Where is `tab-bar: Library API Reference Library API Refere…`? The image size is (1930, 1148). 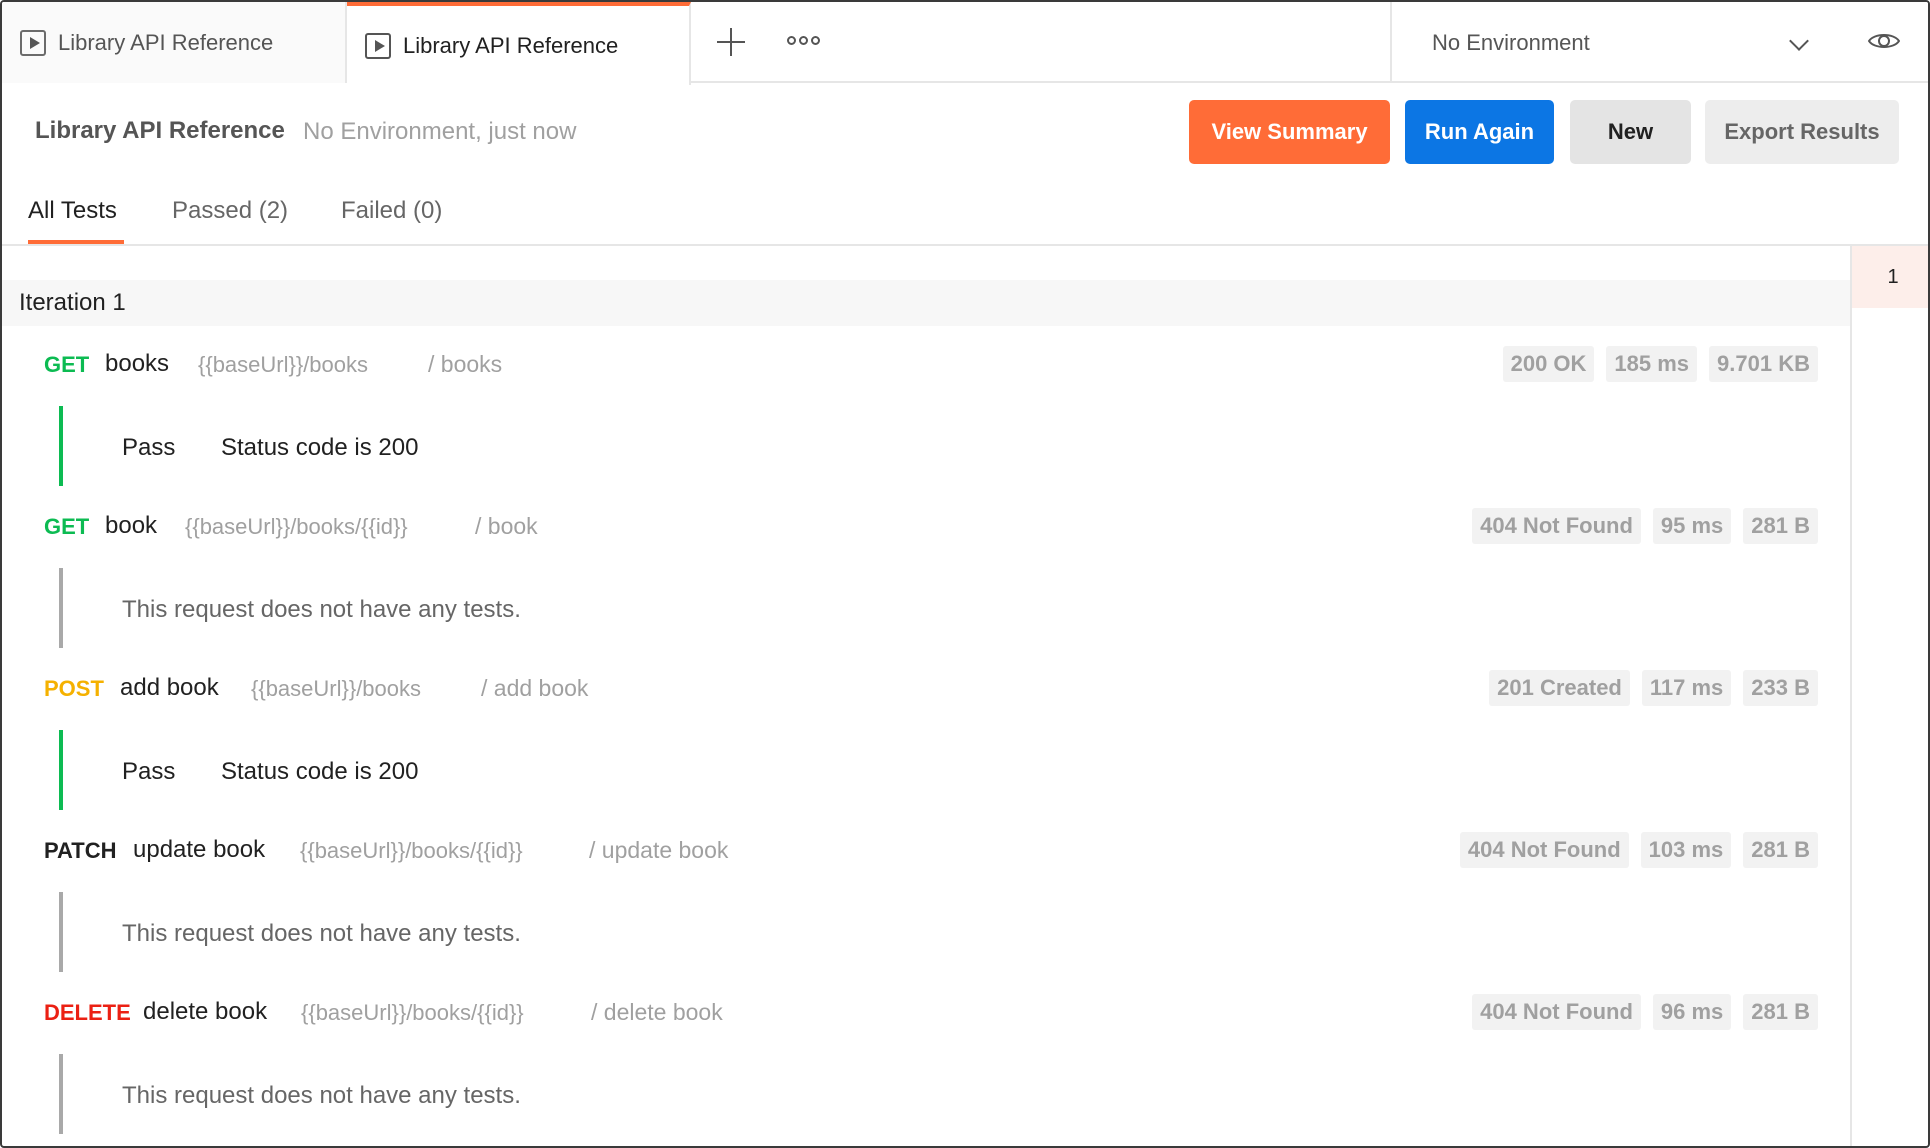 tab-bar: Library API Reference Library API Refere… is located at coordinates (965, 43).